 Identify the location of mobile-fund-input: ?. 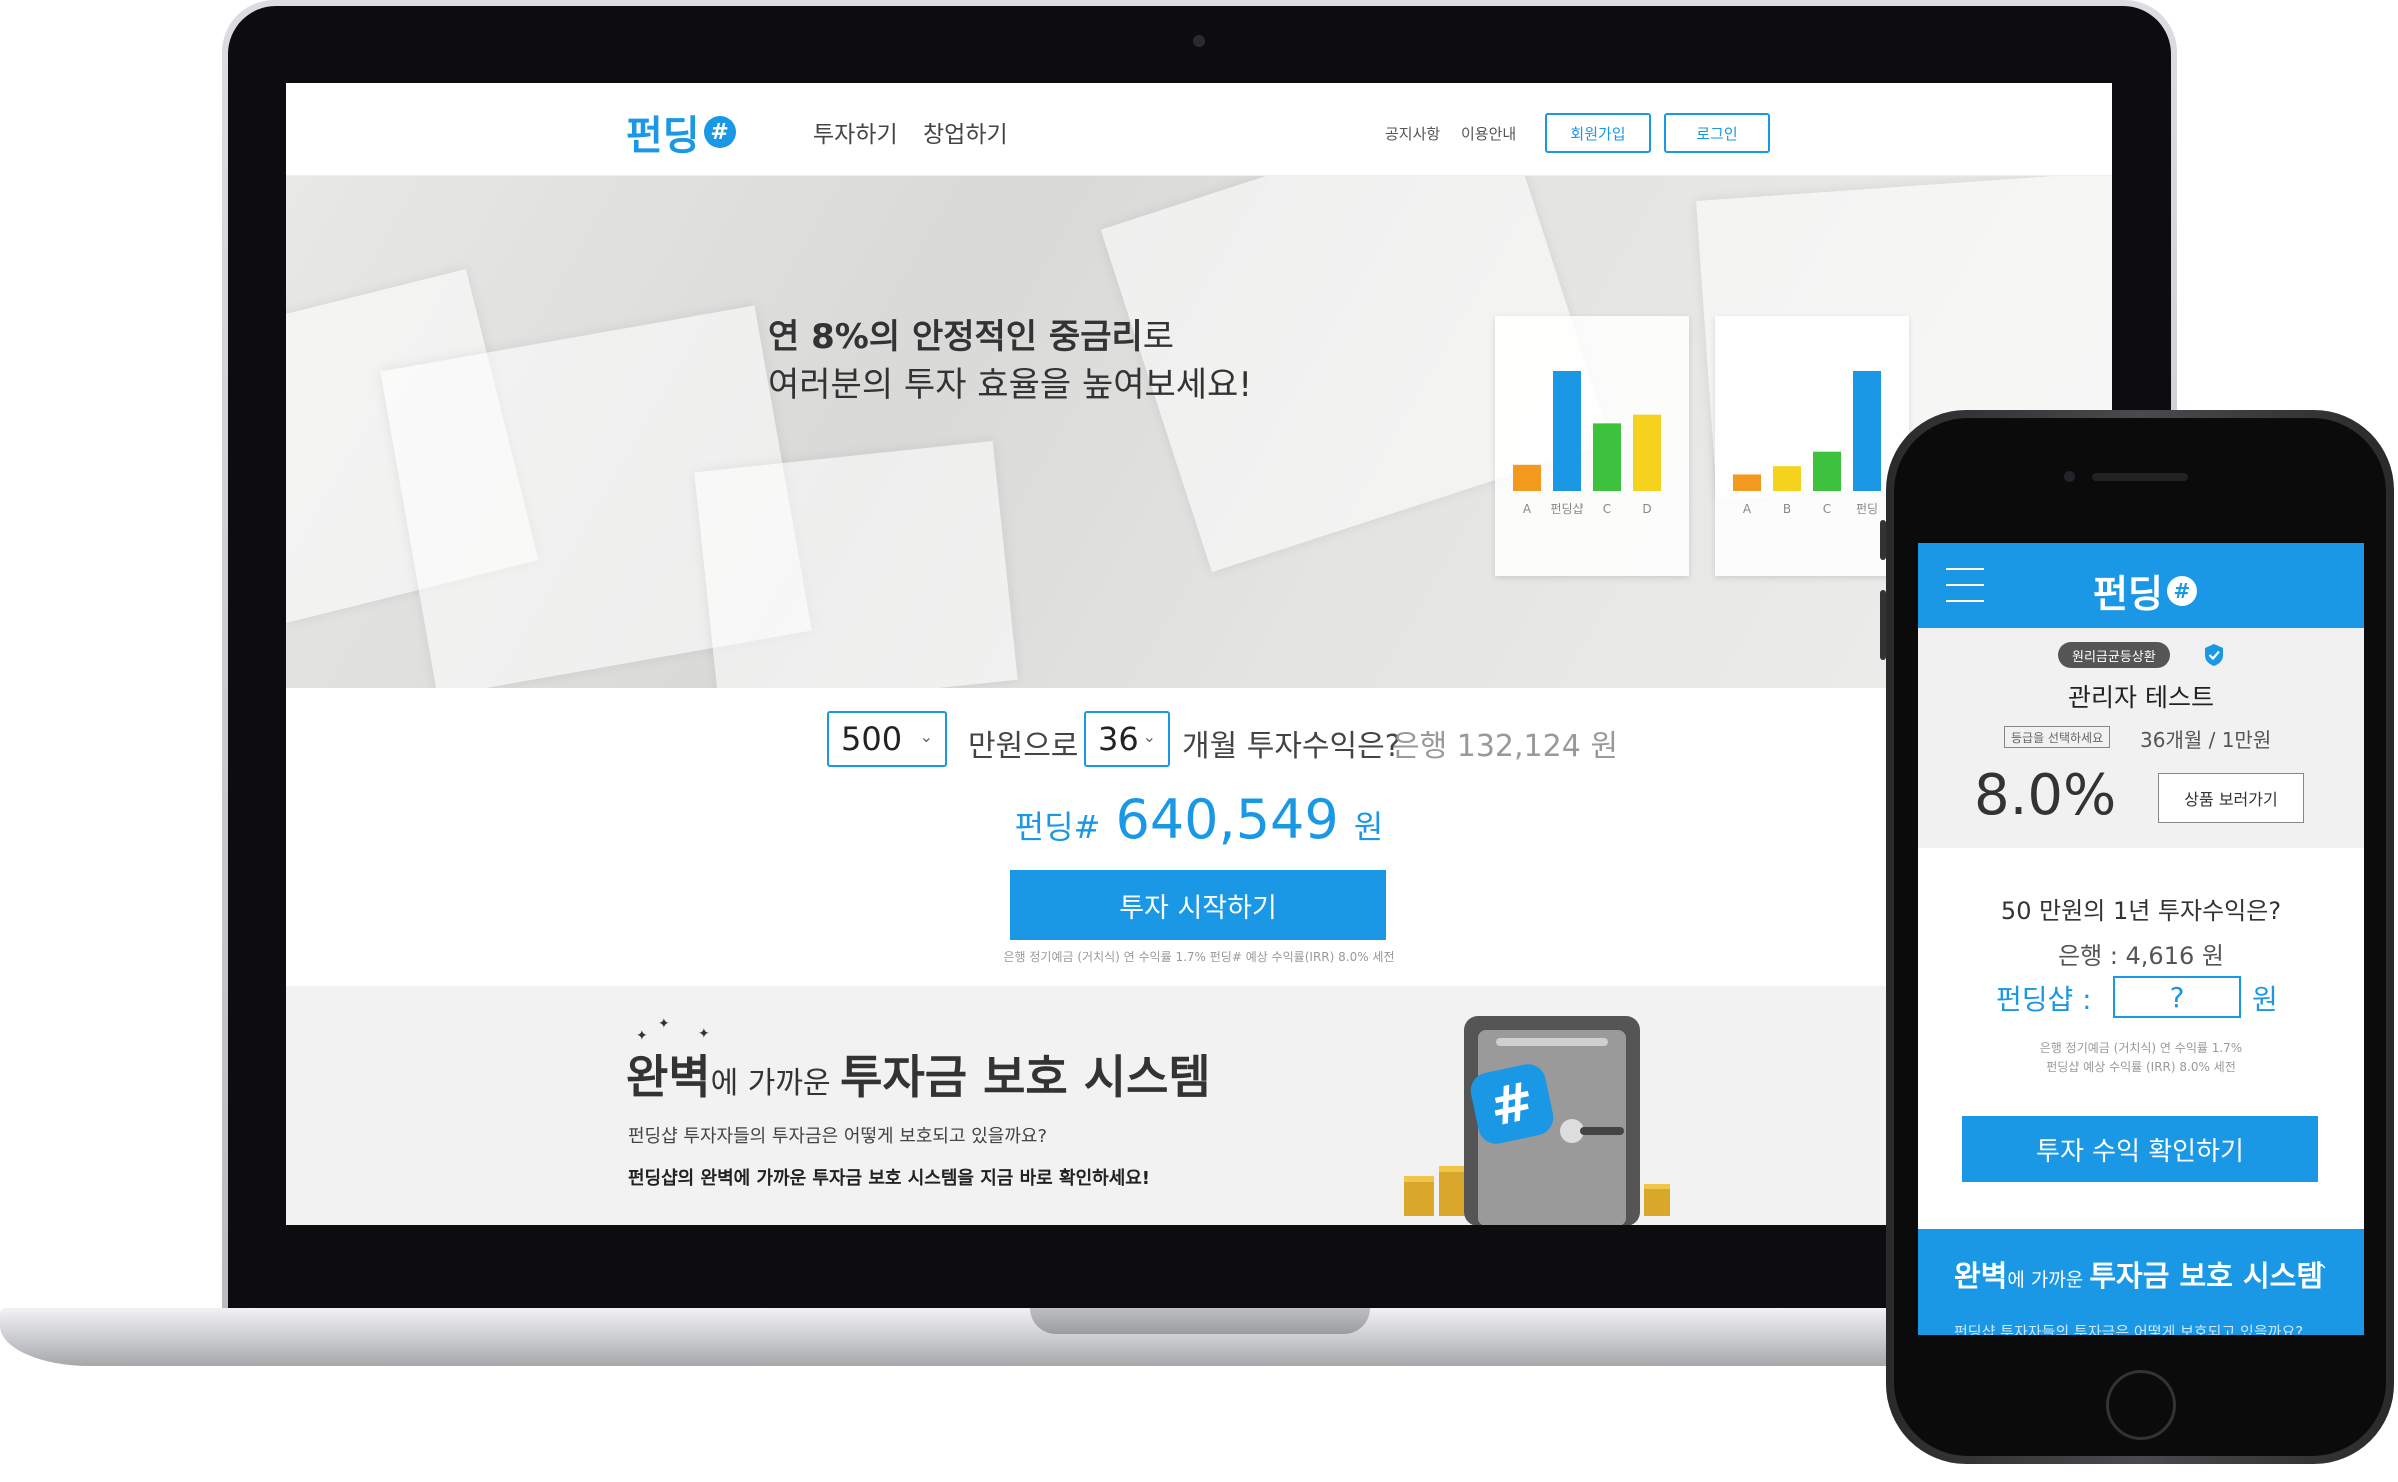
(2177, 997).